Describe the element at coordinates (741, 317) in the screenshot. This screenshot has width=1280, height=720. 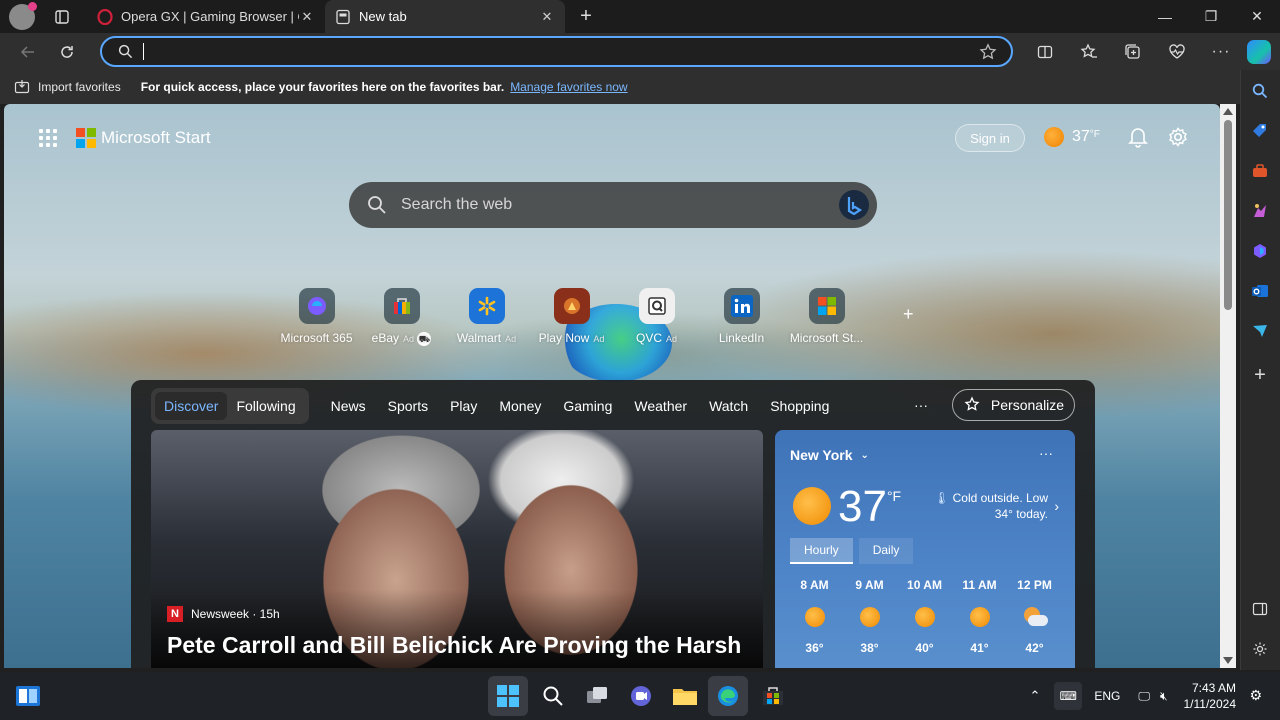
I see `quick-link-linkedin: LinkedIn` at that location.